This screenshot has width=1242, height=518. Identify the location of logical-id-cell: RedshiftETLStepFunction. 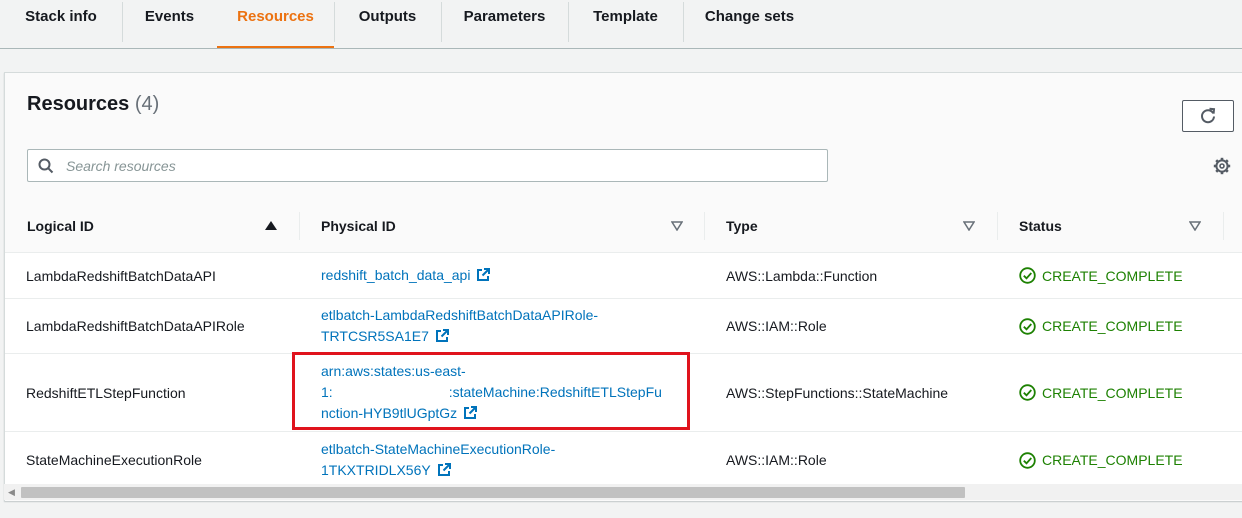
(106, 392).